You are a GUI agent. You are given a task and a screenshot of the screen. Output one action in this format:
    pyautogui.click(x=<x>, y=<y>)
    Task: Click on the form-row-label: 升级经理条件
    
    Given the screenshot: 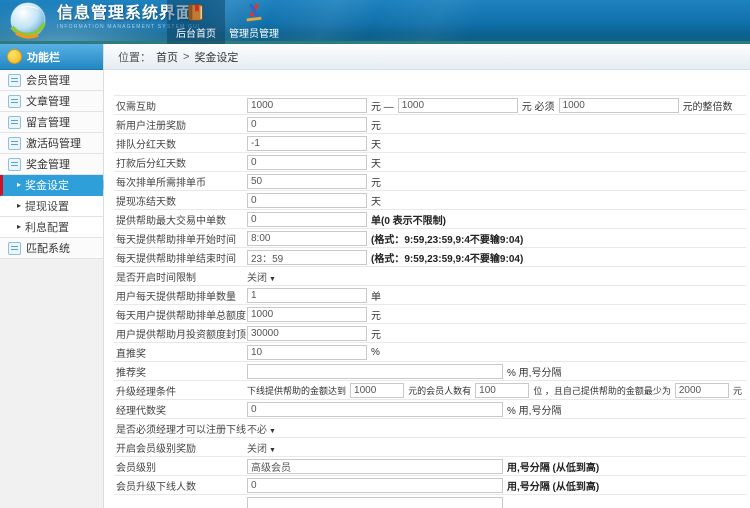 What is the action you would take?
    pyautogui.click(x=146, y=392)
    